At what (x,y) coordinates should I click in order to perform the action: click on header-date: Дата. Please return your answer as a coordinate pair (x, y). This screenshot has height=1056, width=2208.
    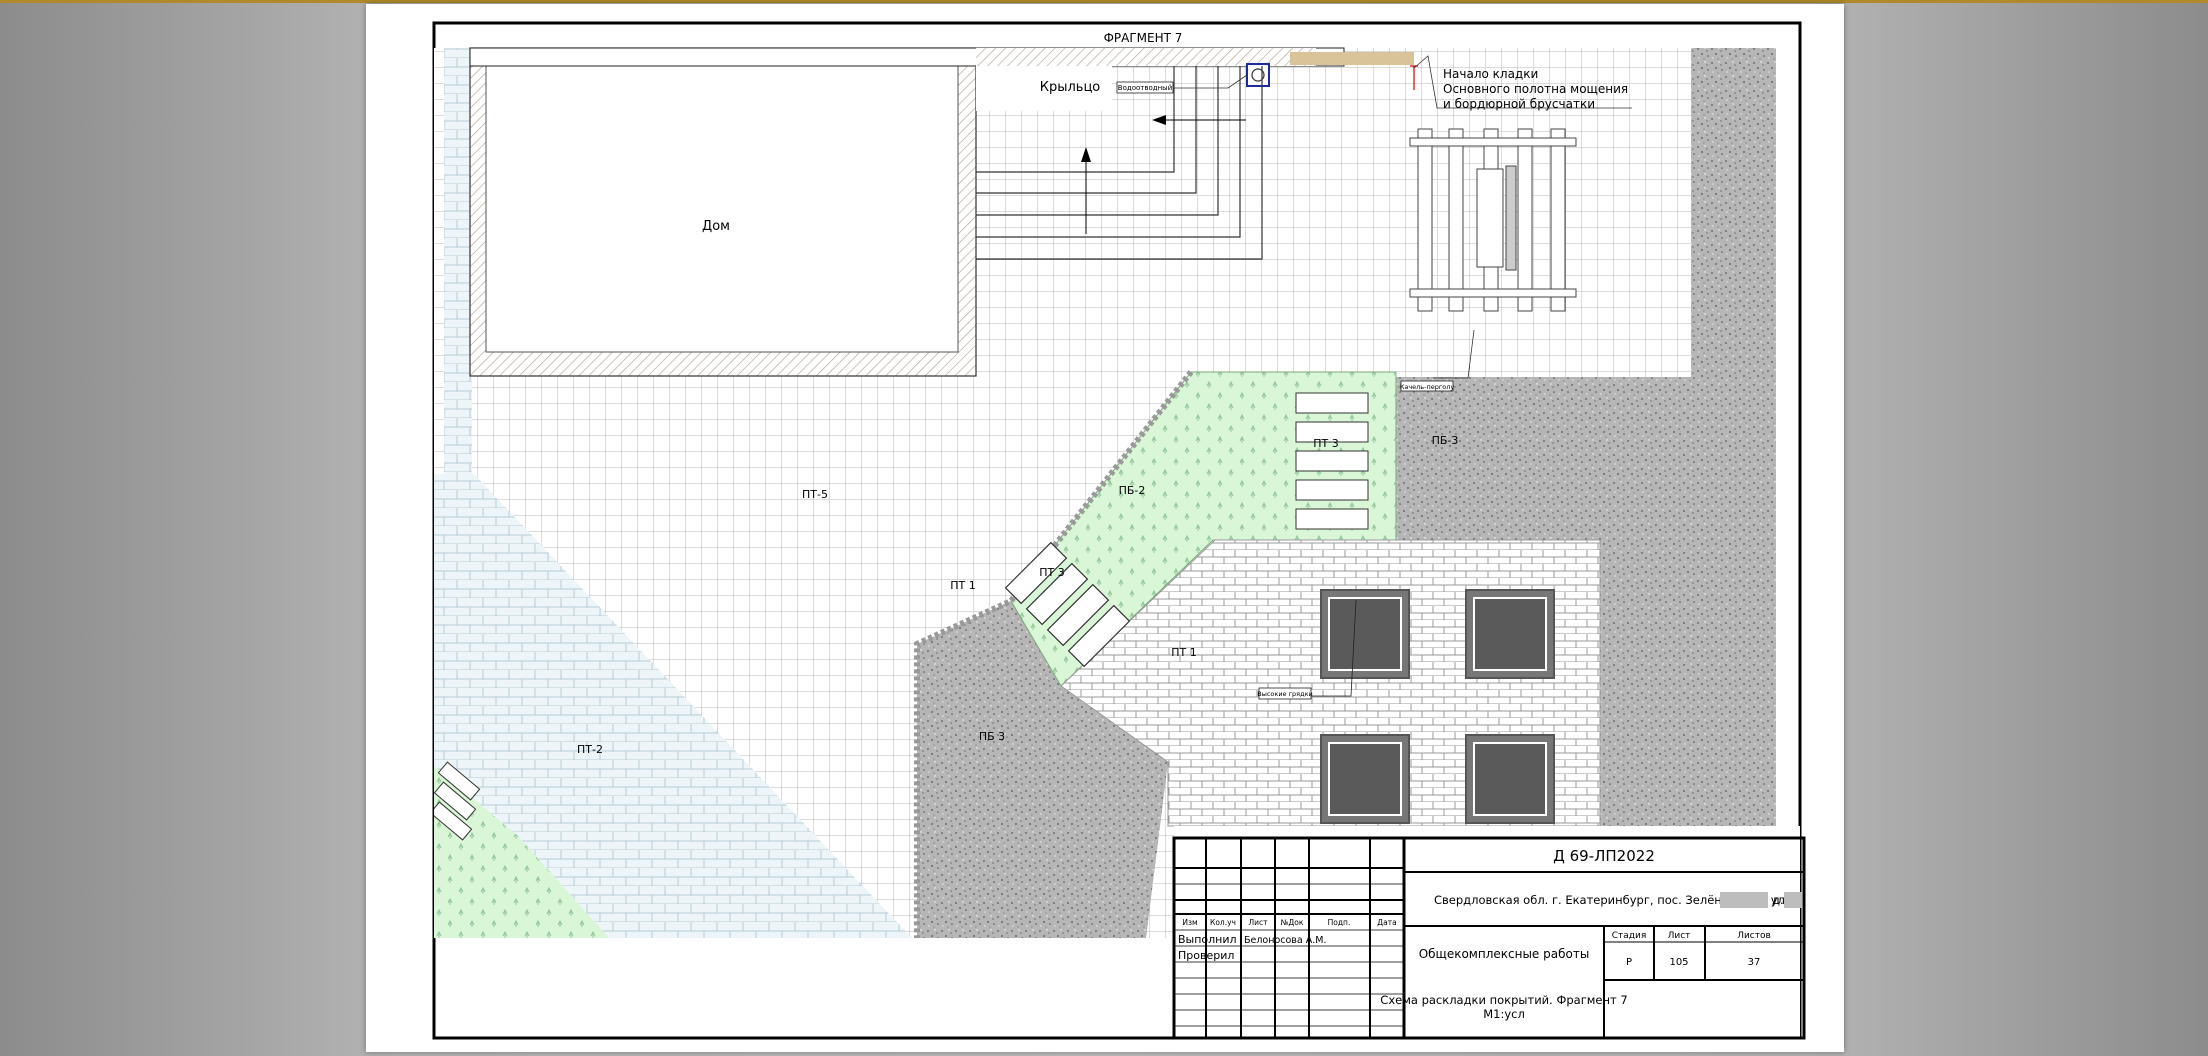
    Looking at the image, I should click on (1386, 922).